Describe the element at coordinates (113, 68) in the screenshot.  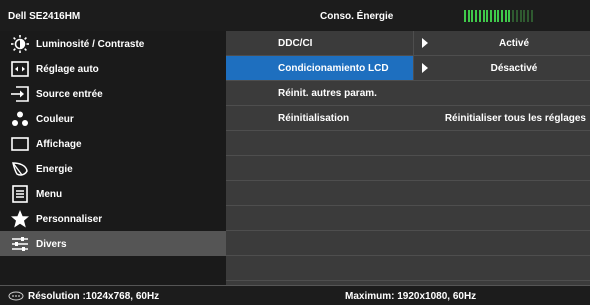
I see `sidebar-item-auto-adjust: Réglage auto` at that location.